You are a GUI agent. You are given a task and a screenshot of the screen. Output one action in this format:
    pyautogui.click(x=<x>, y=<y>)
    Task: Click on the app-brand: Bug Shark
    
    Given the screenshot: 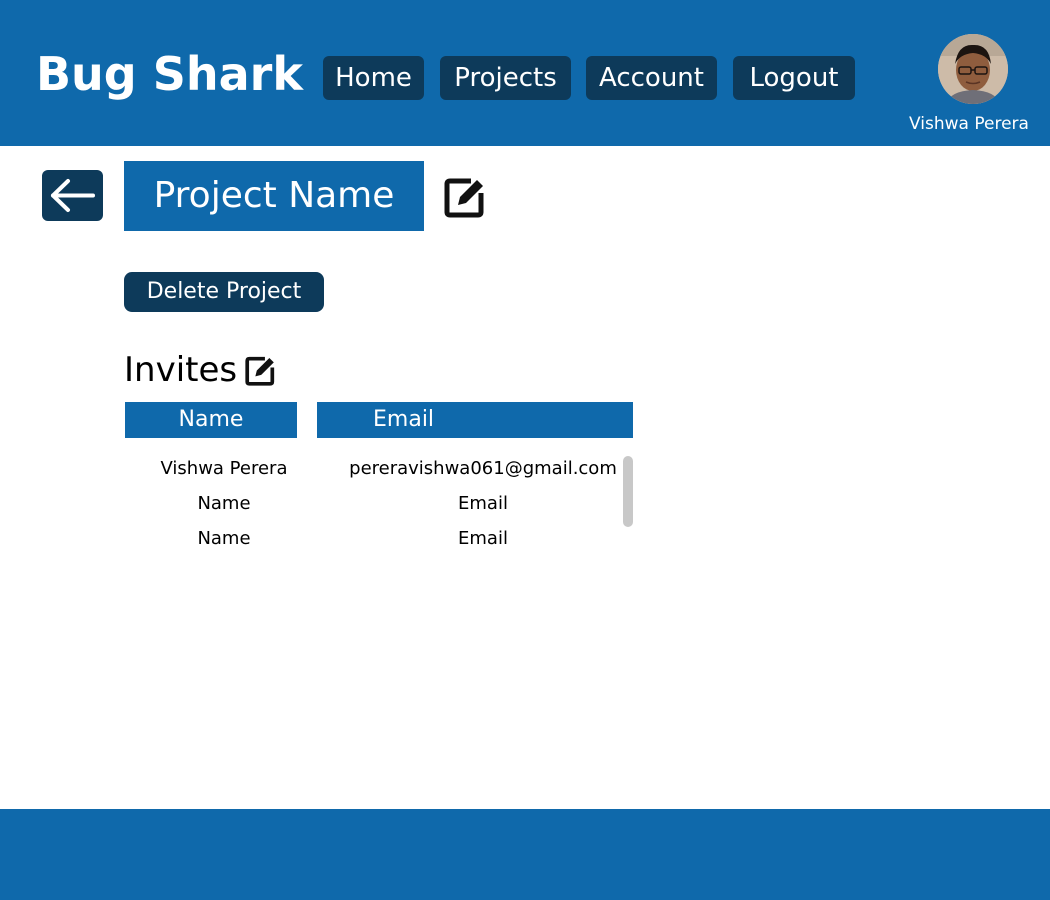 What is the action you would take?
    pyautogui.click(x=169, y=74)
    